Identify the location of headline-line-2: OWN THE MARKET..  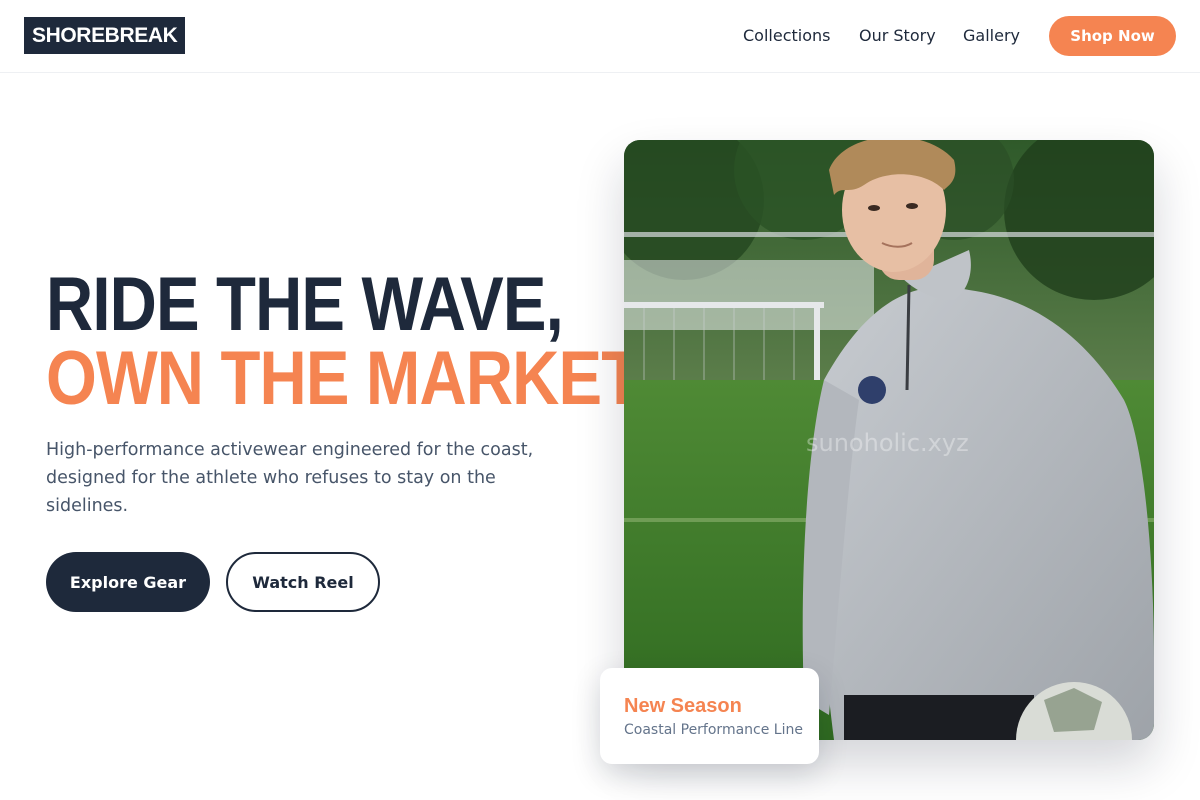
(348, 378).